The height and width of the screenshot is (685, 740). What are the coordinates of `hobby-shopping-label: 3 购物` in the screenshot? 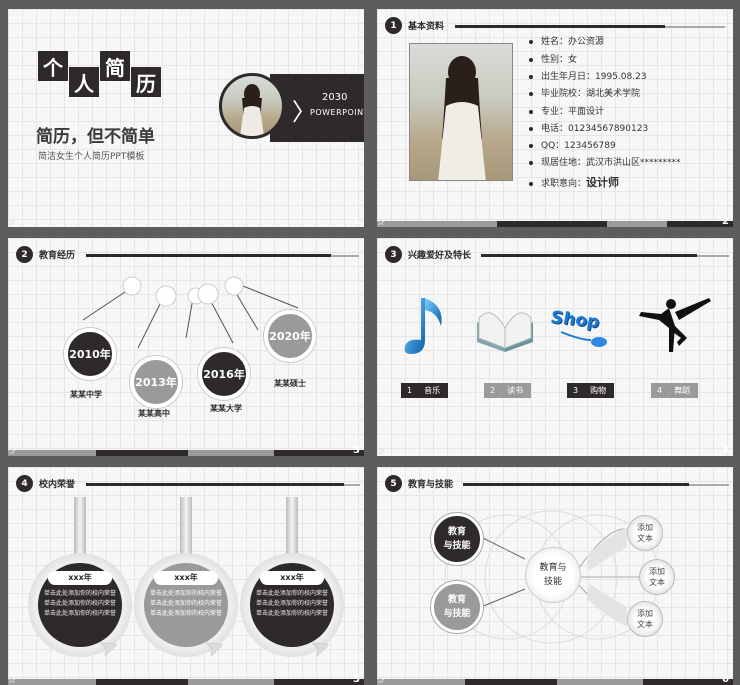 It's located at (590, 390).